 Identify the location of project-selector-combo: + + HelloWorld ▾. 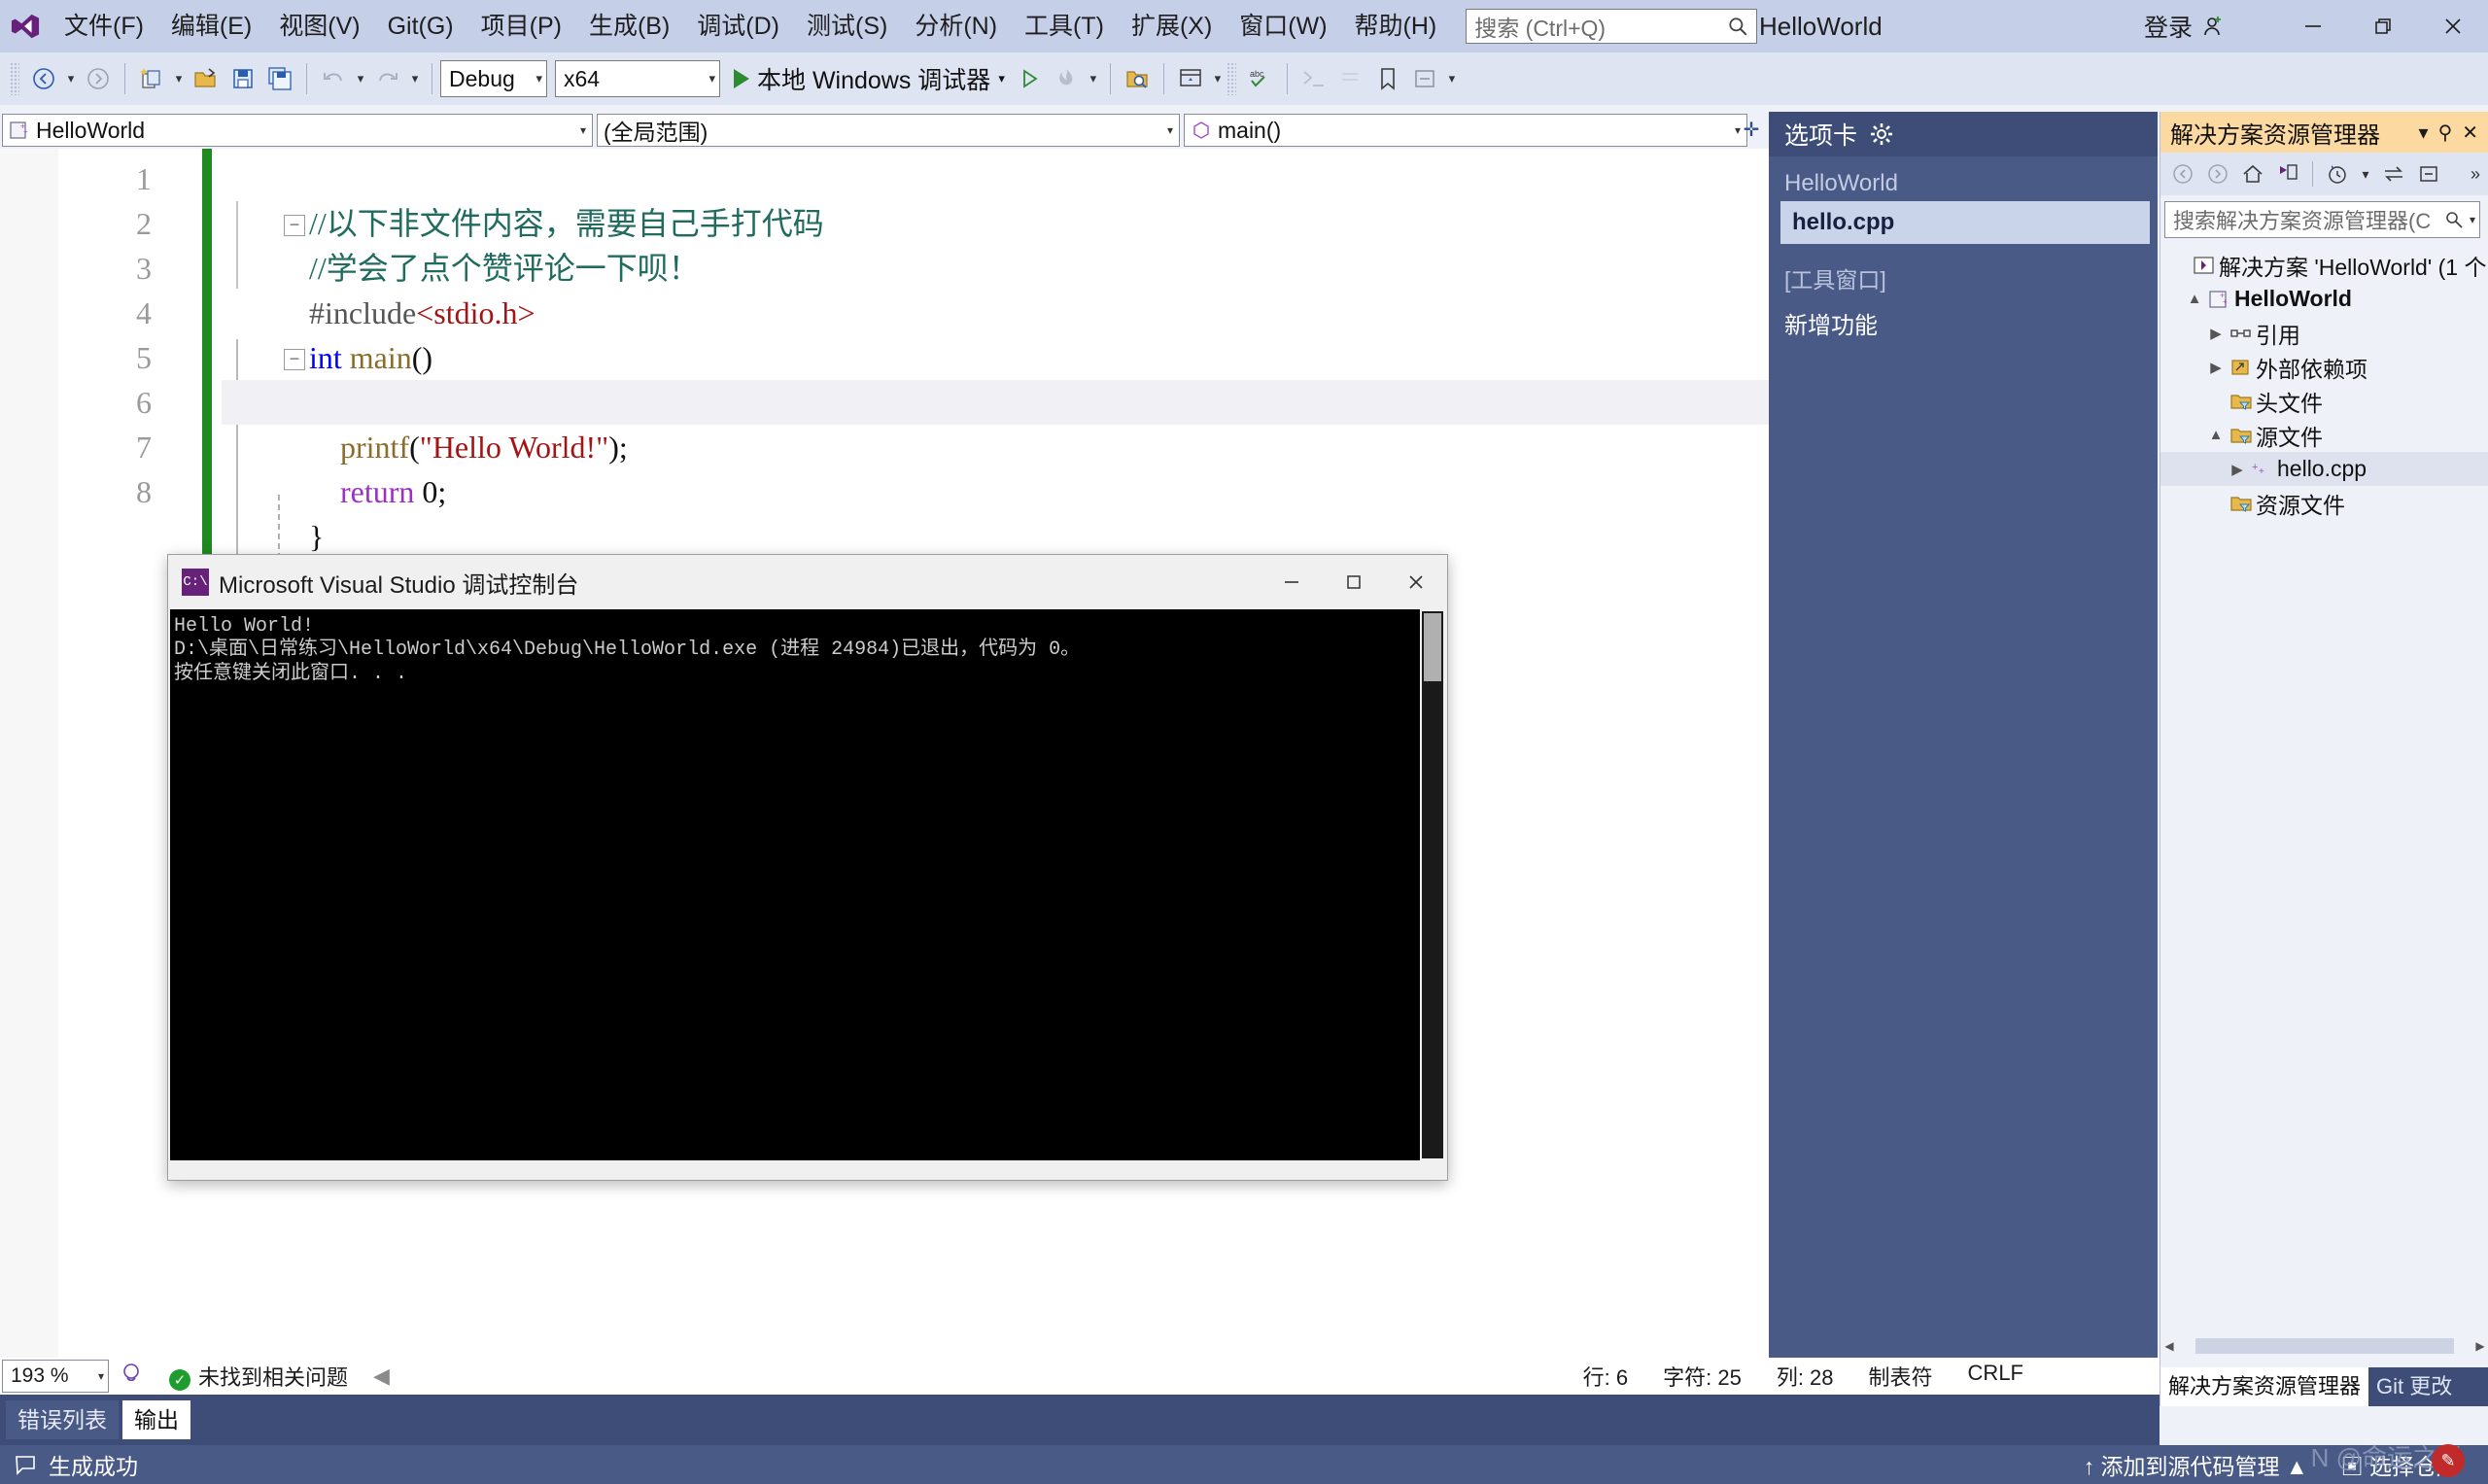
(297, 130).